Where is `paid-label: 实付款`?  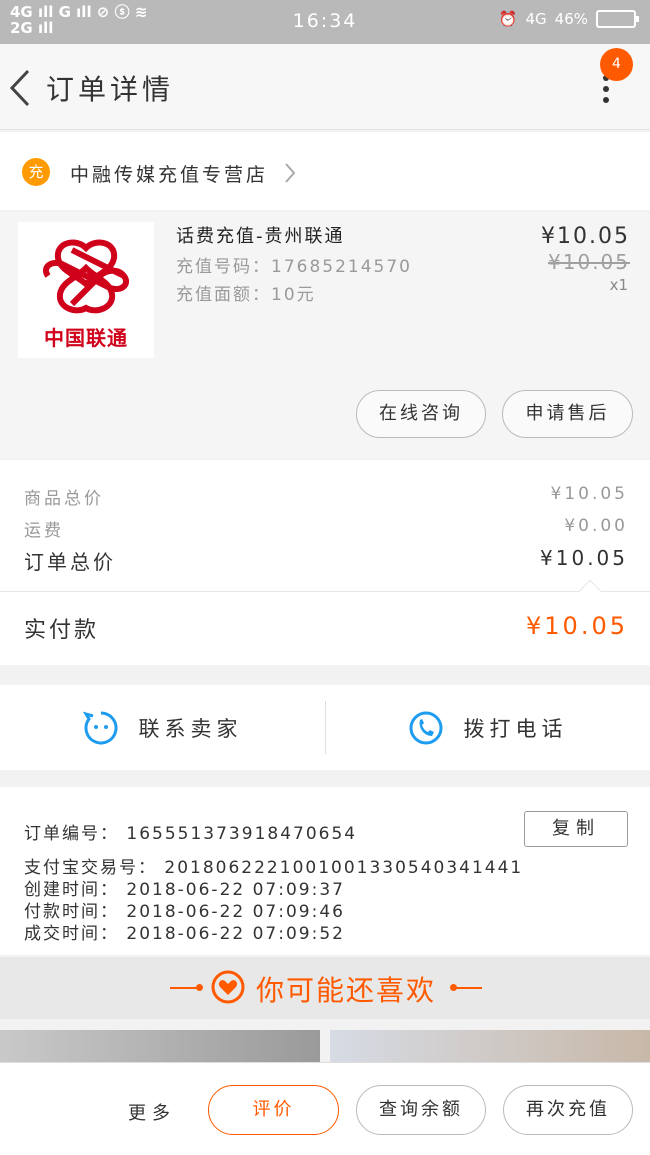
paid-label: 实付款 is located at coordinates (62, 630).